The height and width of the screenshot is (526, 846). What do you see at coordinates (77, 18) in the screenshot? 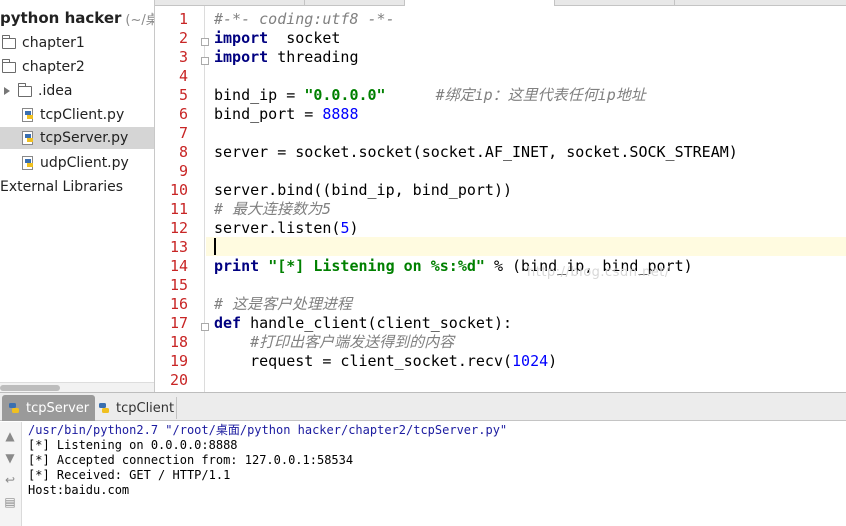
I see `project-root: python hacker (~/桌面` at bounding box center [77, 18].